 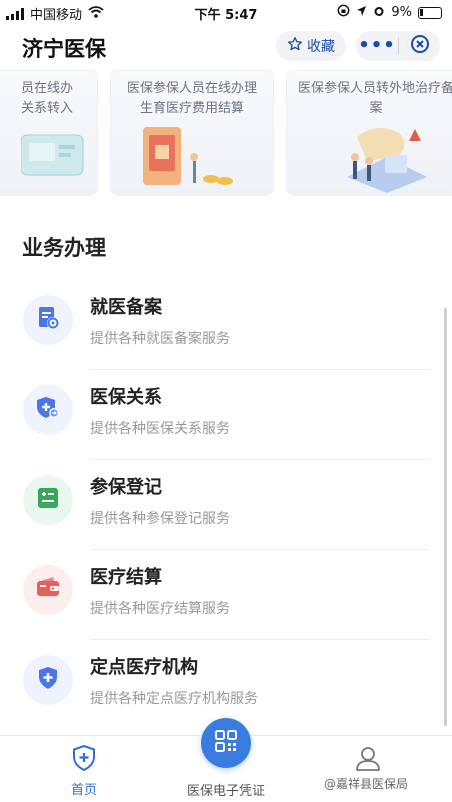 I want to click on list-item: 医保关系 提供各种医保关系服务, so click(x=226, y=415).